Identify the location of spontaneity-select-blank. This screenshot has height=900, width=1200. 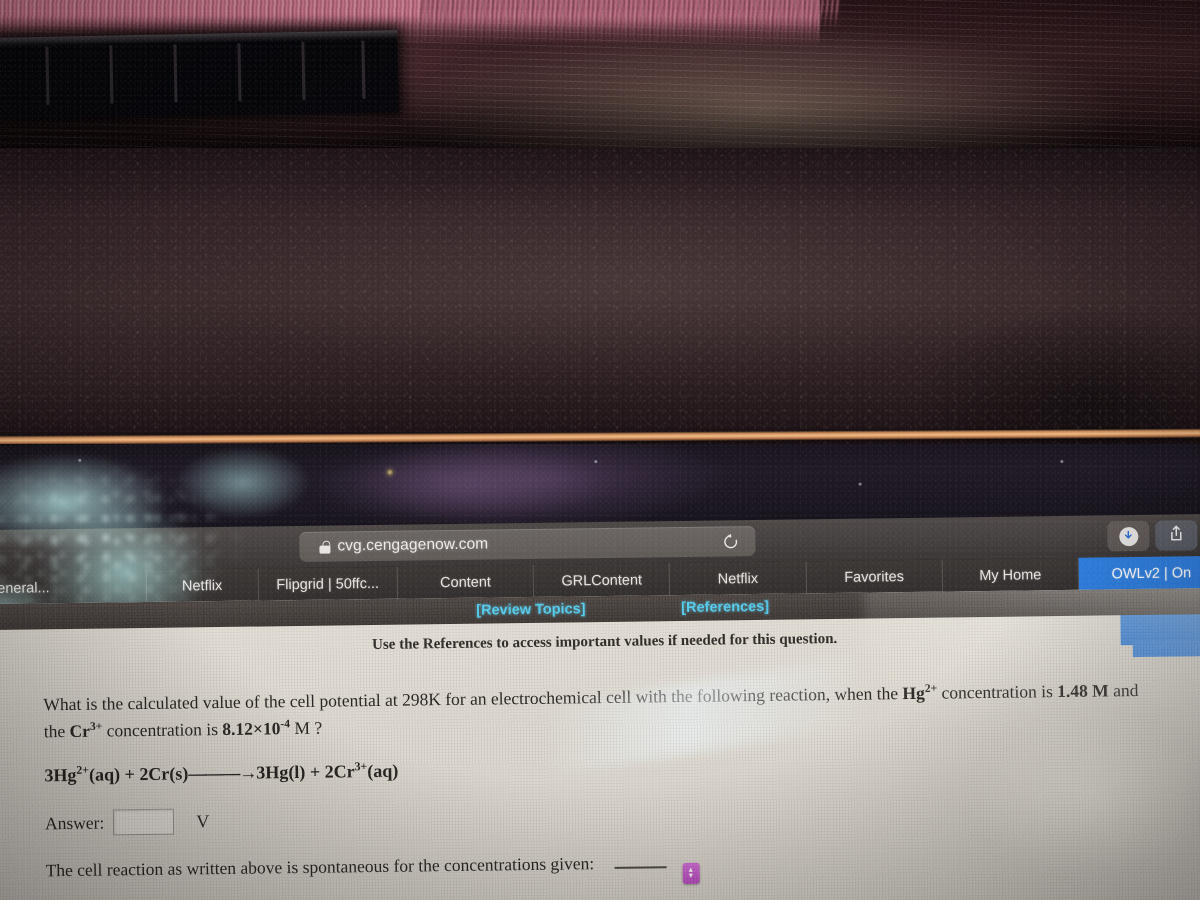
(640, 867).